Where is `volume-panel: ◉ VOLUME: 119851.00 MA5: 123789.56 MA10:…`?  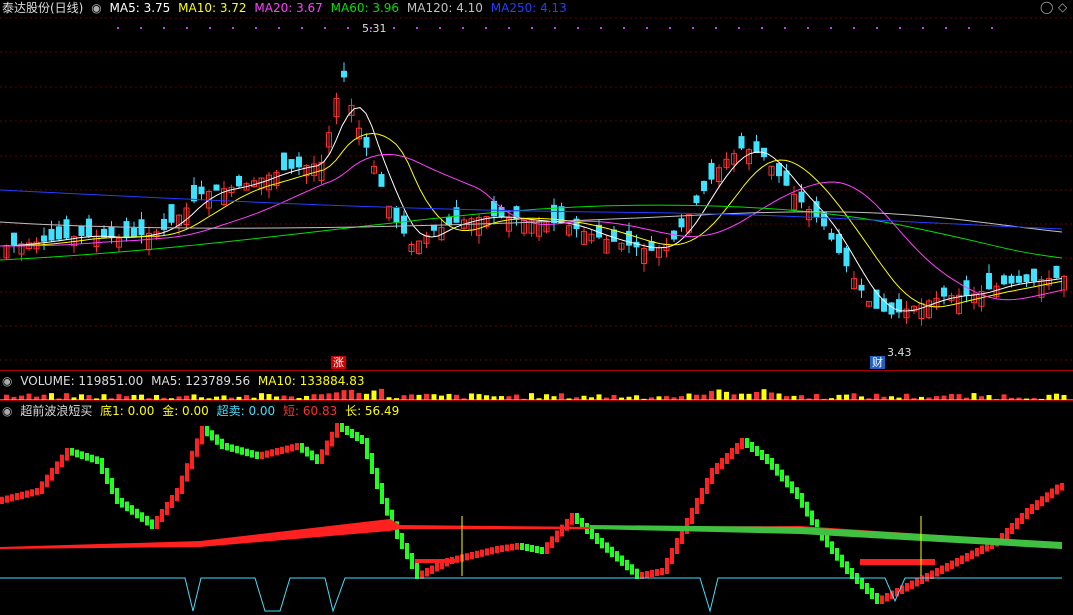 volume-panel: ◉ VOLUME: 119851.00 MA5: 123789.56 MA10:… is located at coordinates (536, 385).